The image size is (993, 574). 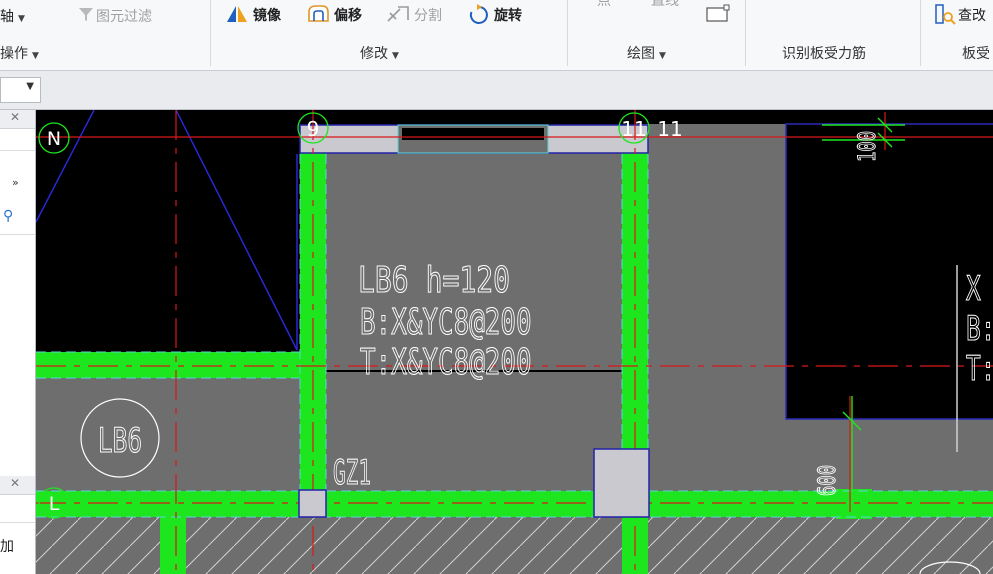 I want to click on chevron-down-icon: ▼, so click(x=30, y=86).